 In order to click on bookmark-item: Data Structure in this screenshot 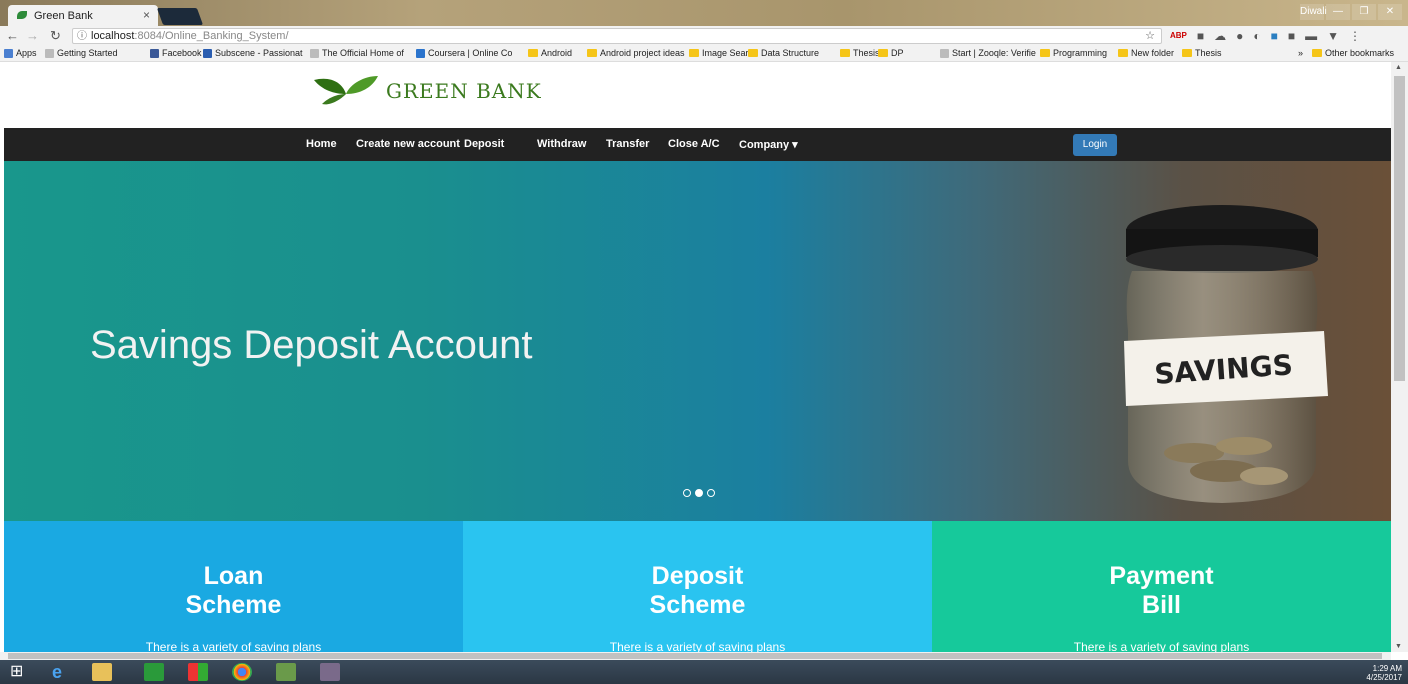, I will do `click(783, 53)`.